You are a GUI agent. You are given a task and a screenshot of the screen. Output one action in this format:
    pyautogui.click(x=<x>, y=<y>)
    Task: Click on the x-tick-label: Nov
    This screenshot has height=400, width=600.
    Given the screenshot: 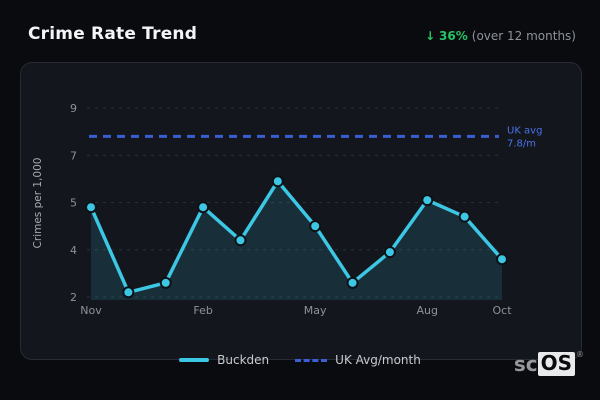 What is the action you would take?
    pyautogui.click(x=91, y=310)
    